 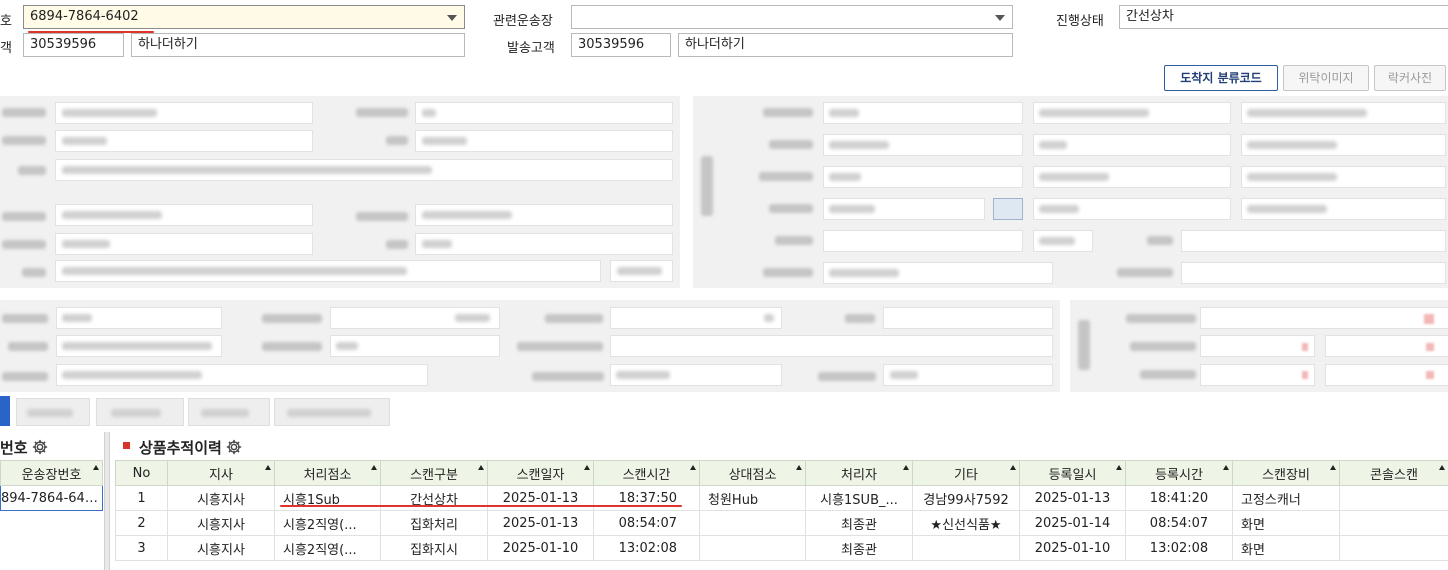 I want to click on dest-code-button: 도착지 분류코드, so click(x=1221, y=78).